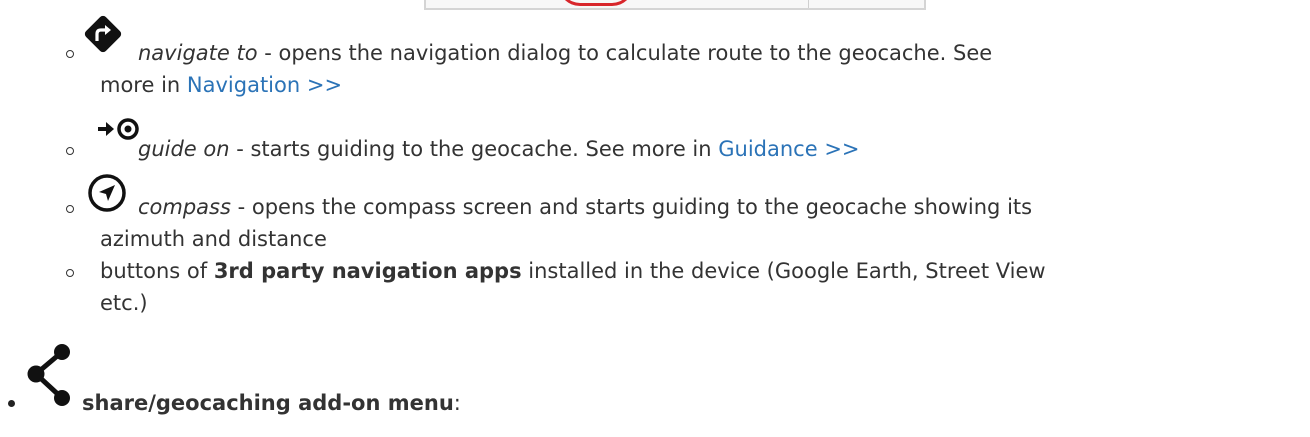  Describe the element at coordinates (107, 193) in the screenshot. I see `compass-icon` at that location.